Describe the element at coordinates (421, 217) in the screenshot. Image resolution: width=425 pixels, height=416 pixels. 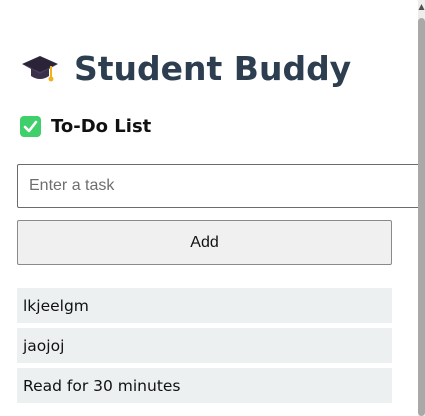
I see `scrollbar-thumb` at that location.